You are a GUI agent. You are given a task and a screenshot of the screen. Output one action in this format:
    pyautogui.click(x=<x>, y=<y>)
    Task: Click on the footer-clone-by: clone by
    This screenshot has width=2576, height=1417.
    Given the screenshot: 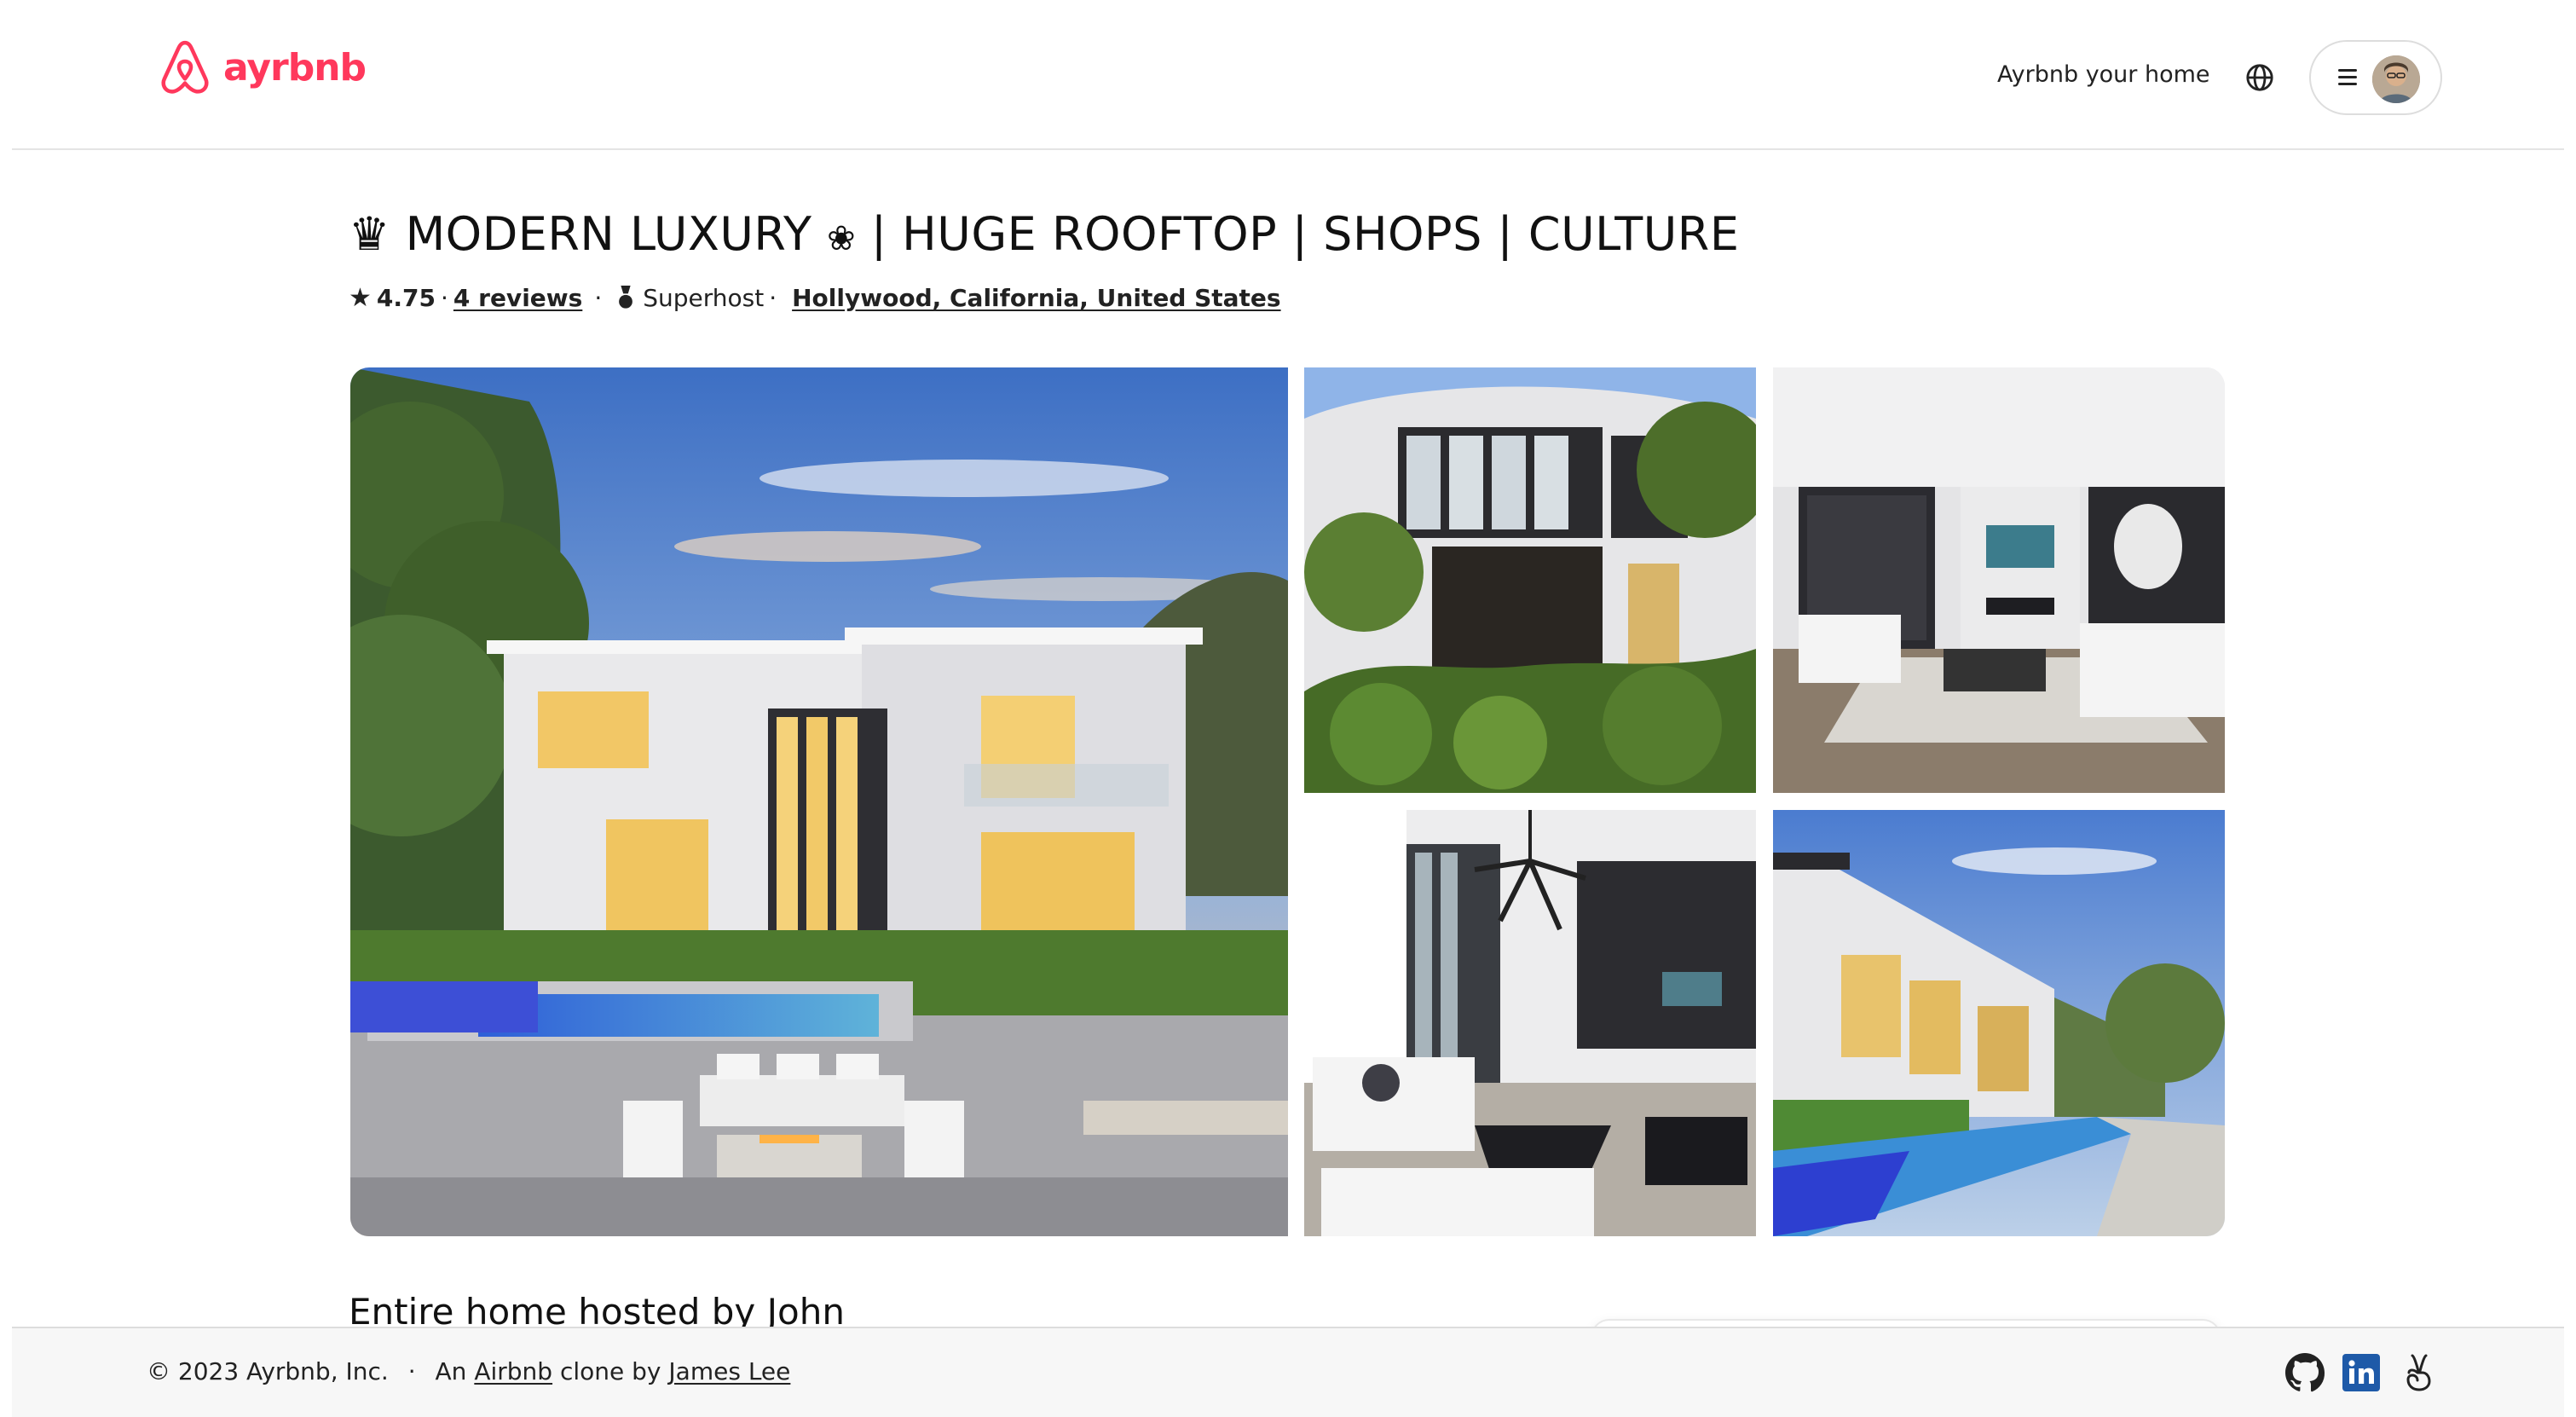 What is the action you would take?
    pyautogui.click(x=610, y=1371)
    